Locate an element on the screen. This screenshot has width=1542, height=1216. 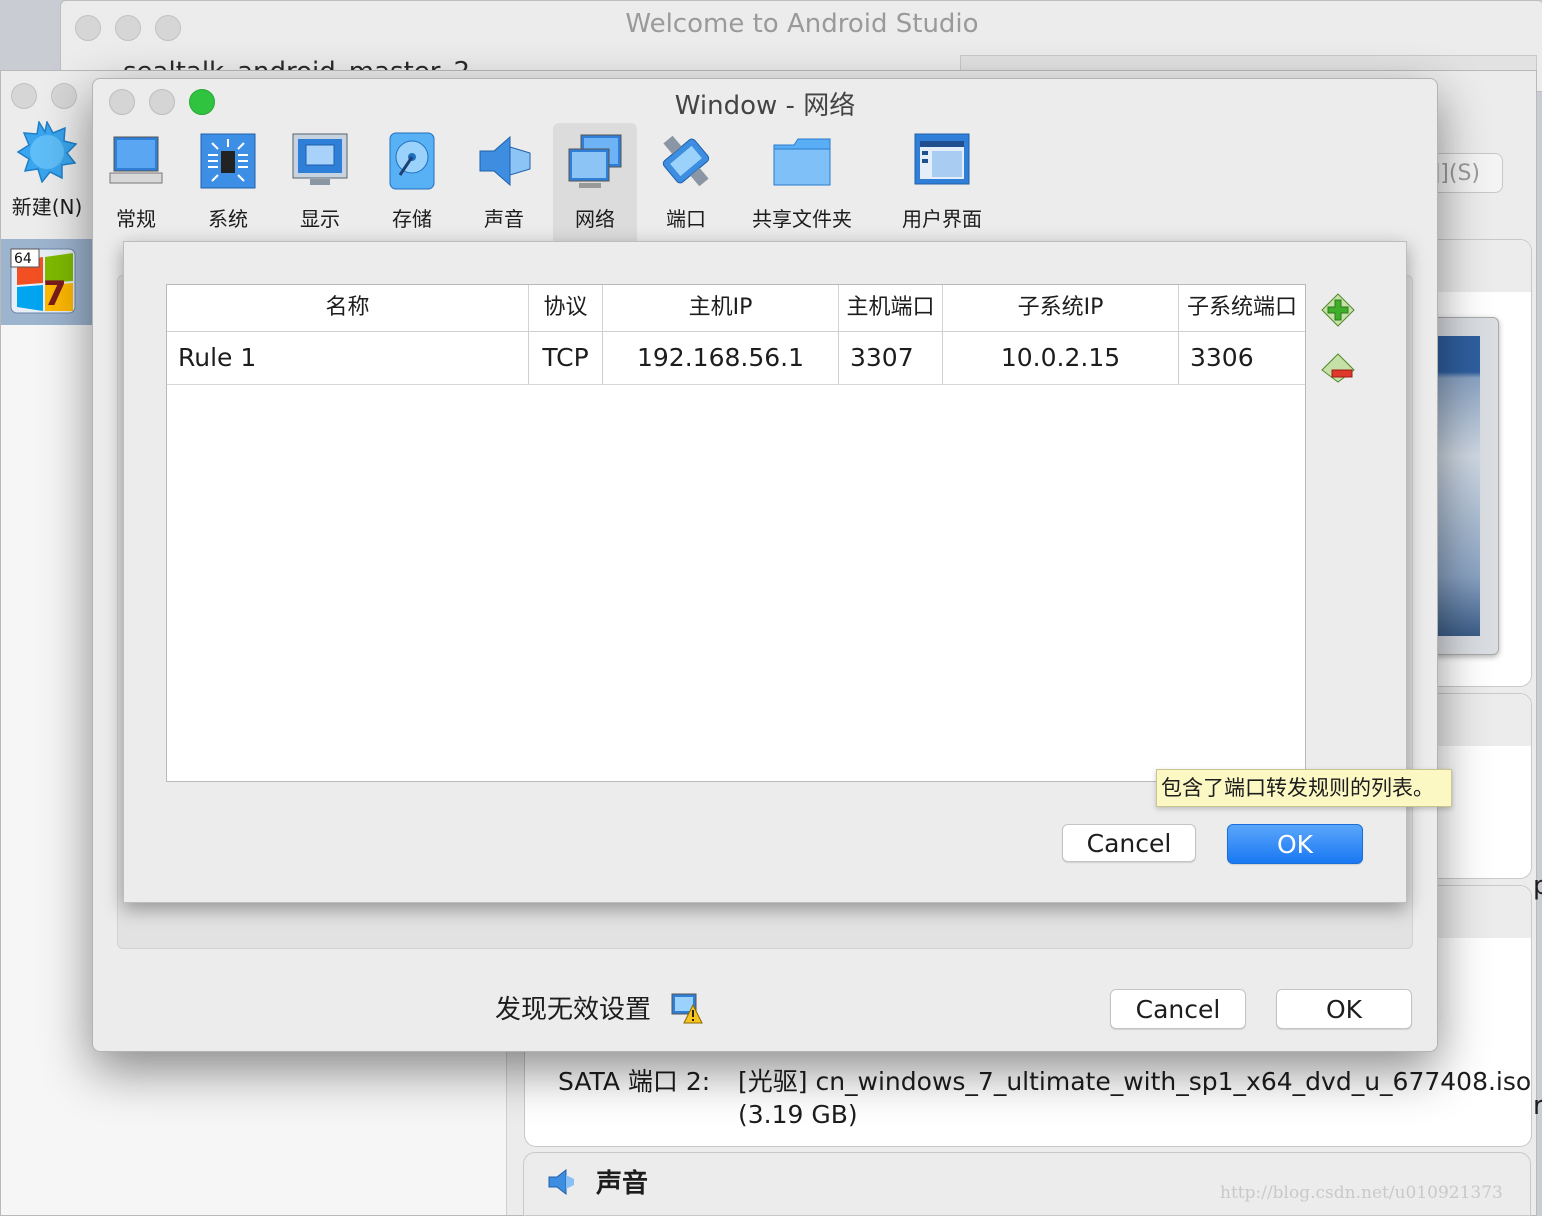
settings-ok-button: OK is located at coordinates (1344, 1009).